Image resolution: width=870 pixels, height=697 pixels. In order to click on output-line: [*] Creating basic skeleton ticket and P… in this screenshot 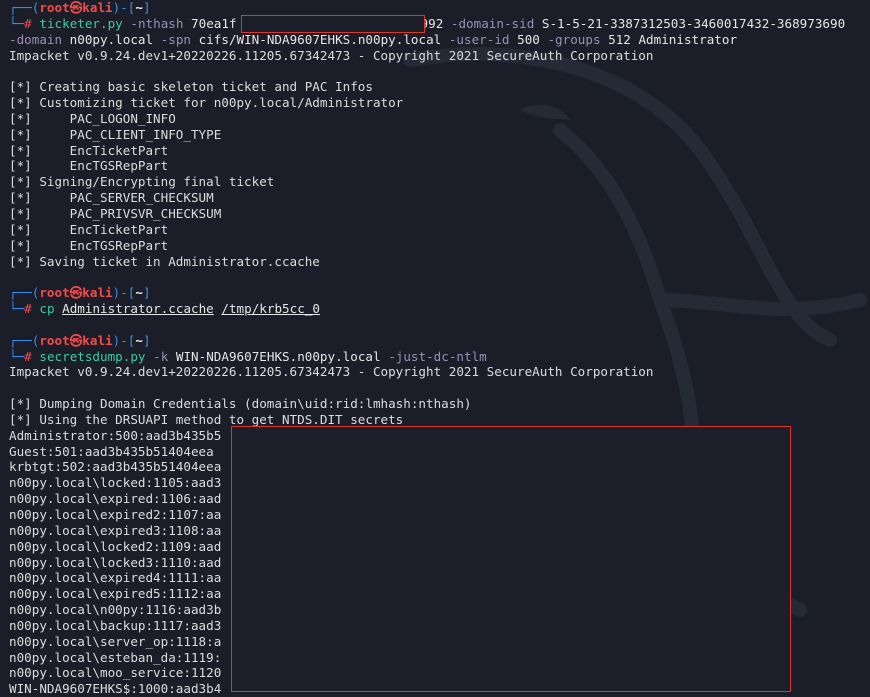, I will do `click(191, 87)`.